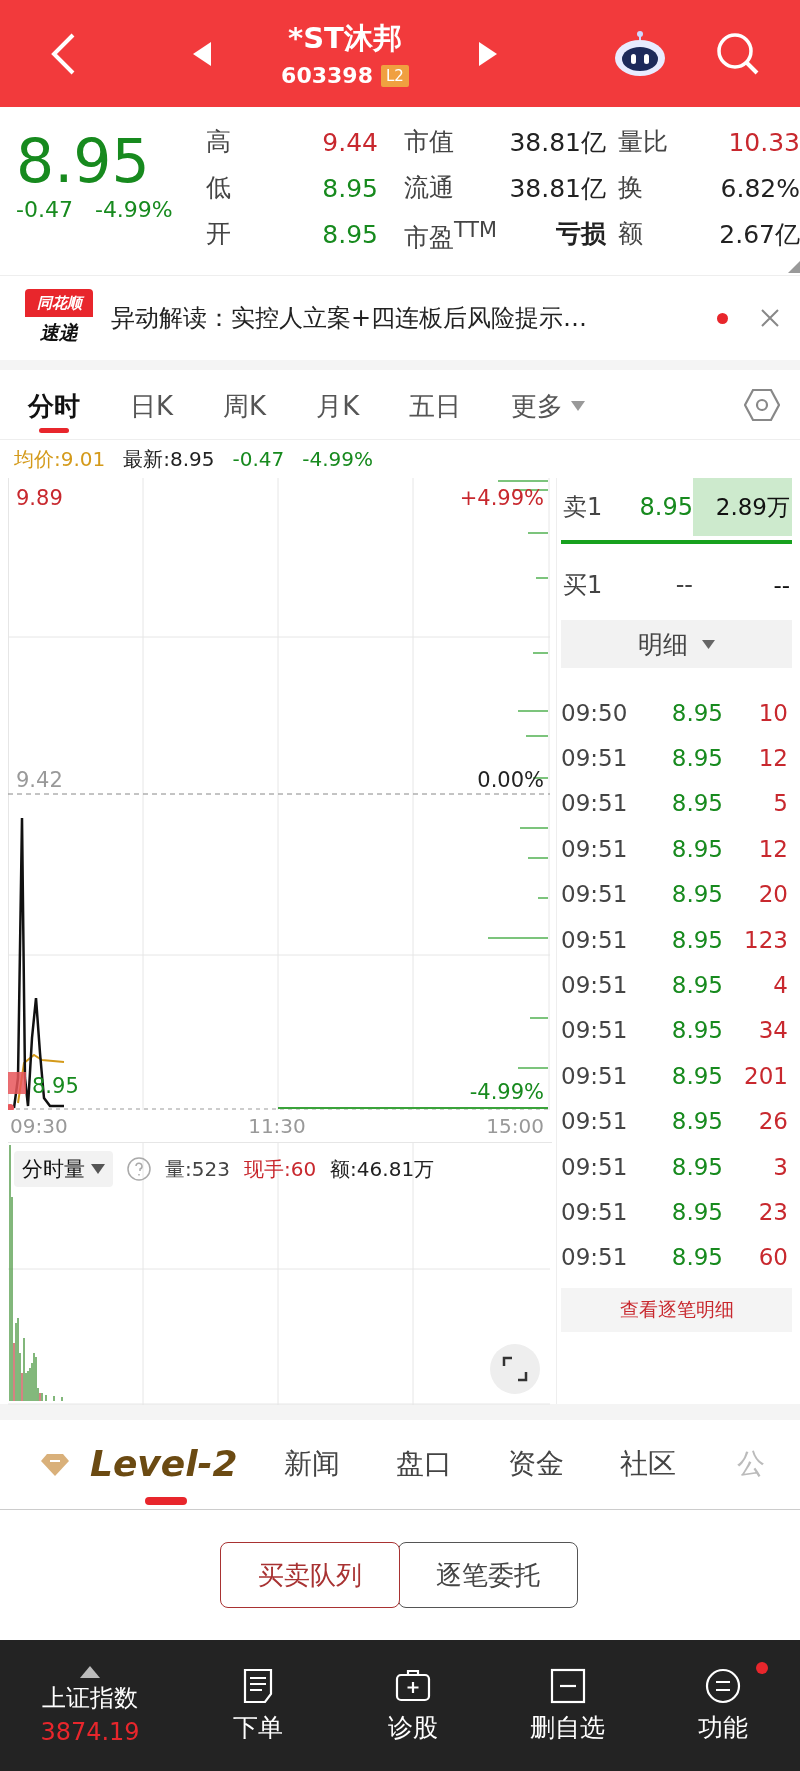  I want to click on triangle-right-icon, so click(487, 53).